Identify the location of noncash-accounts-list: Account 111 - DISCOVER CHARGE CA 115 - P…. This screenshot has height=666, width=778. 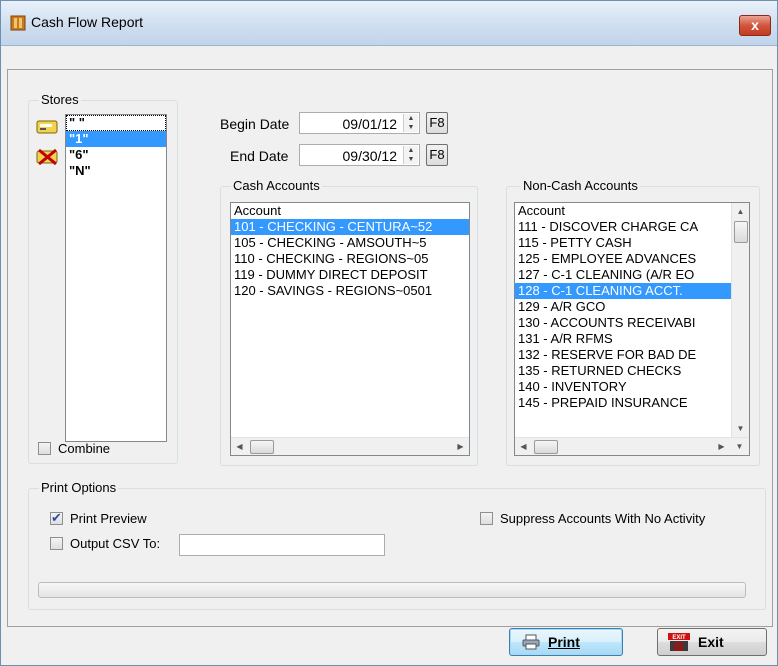
(632, 329).